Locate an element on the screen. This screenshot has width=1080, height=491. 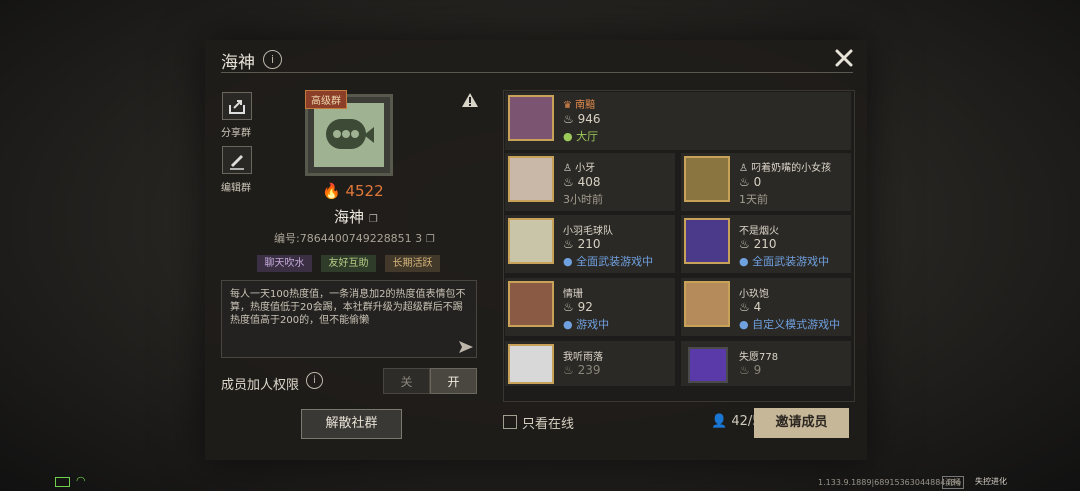
tag-active: 长期活跃 is located at coordinates (412, 263).